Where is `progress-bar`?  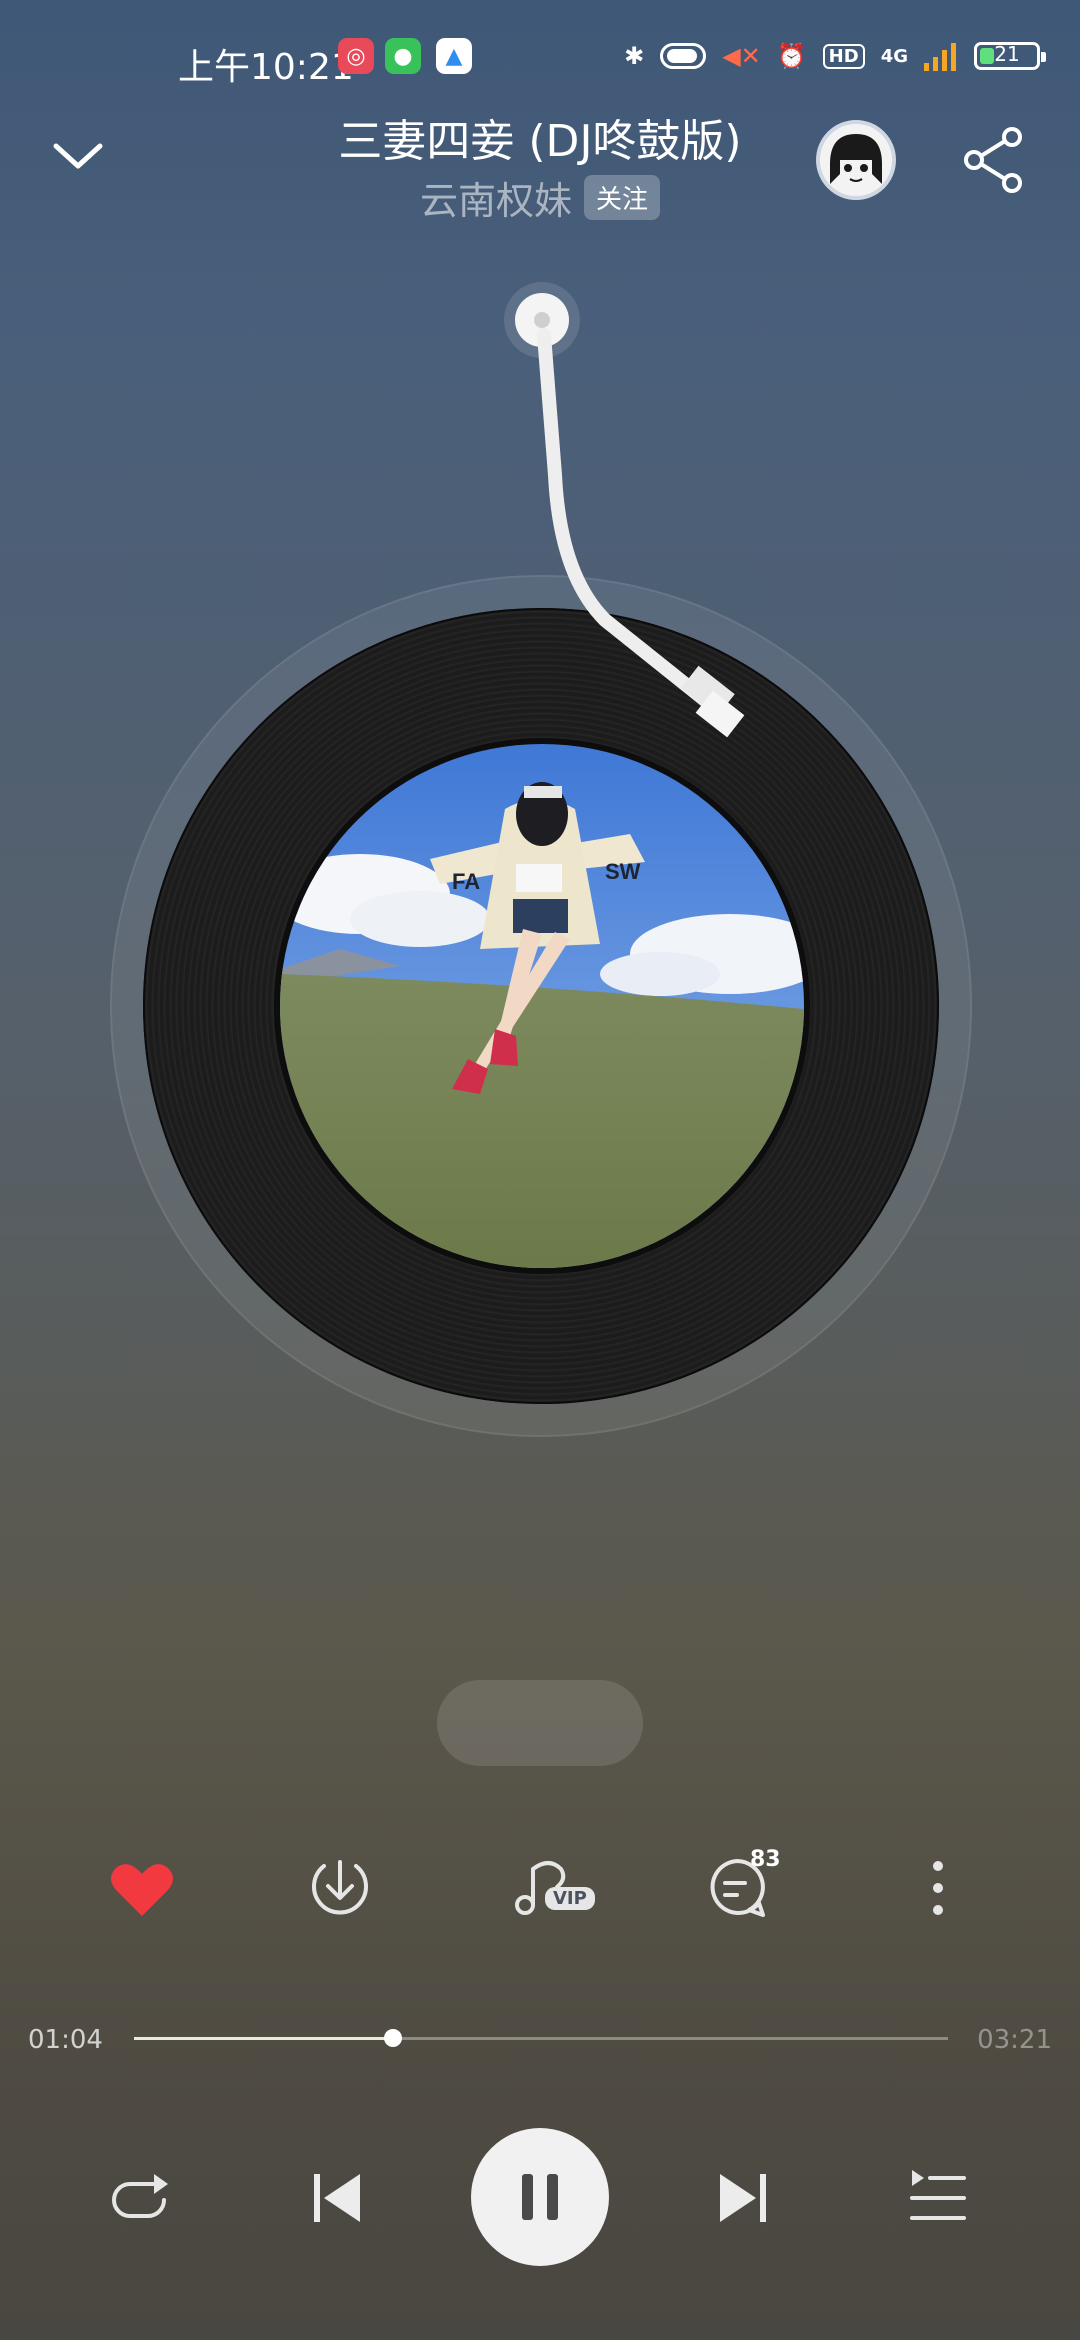 progress-bar is located at coordinates (541, 2038).